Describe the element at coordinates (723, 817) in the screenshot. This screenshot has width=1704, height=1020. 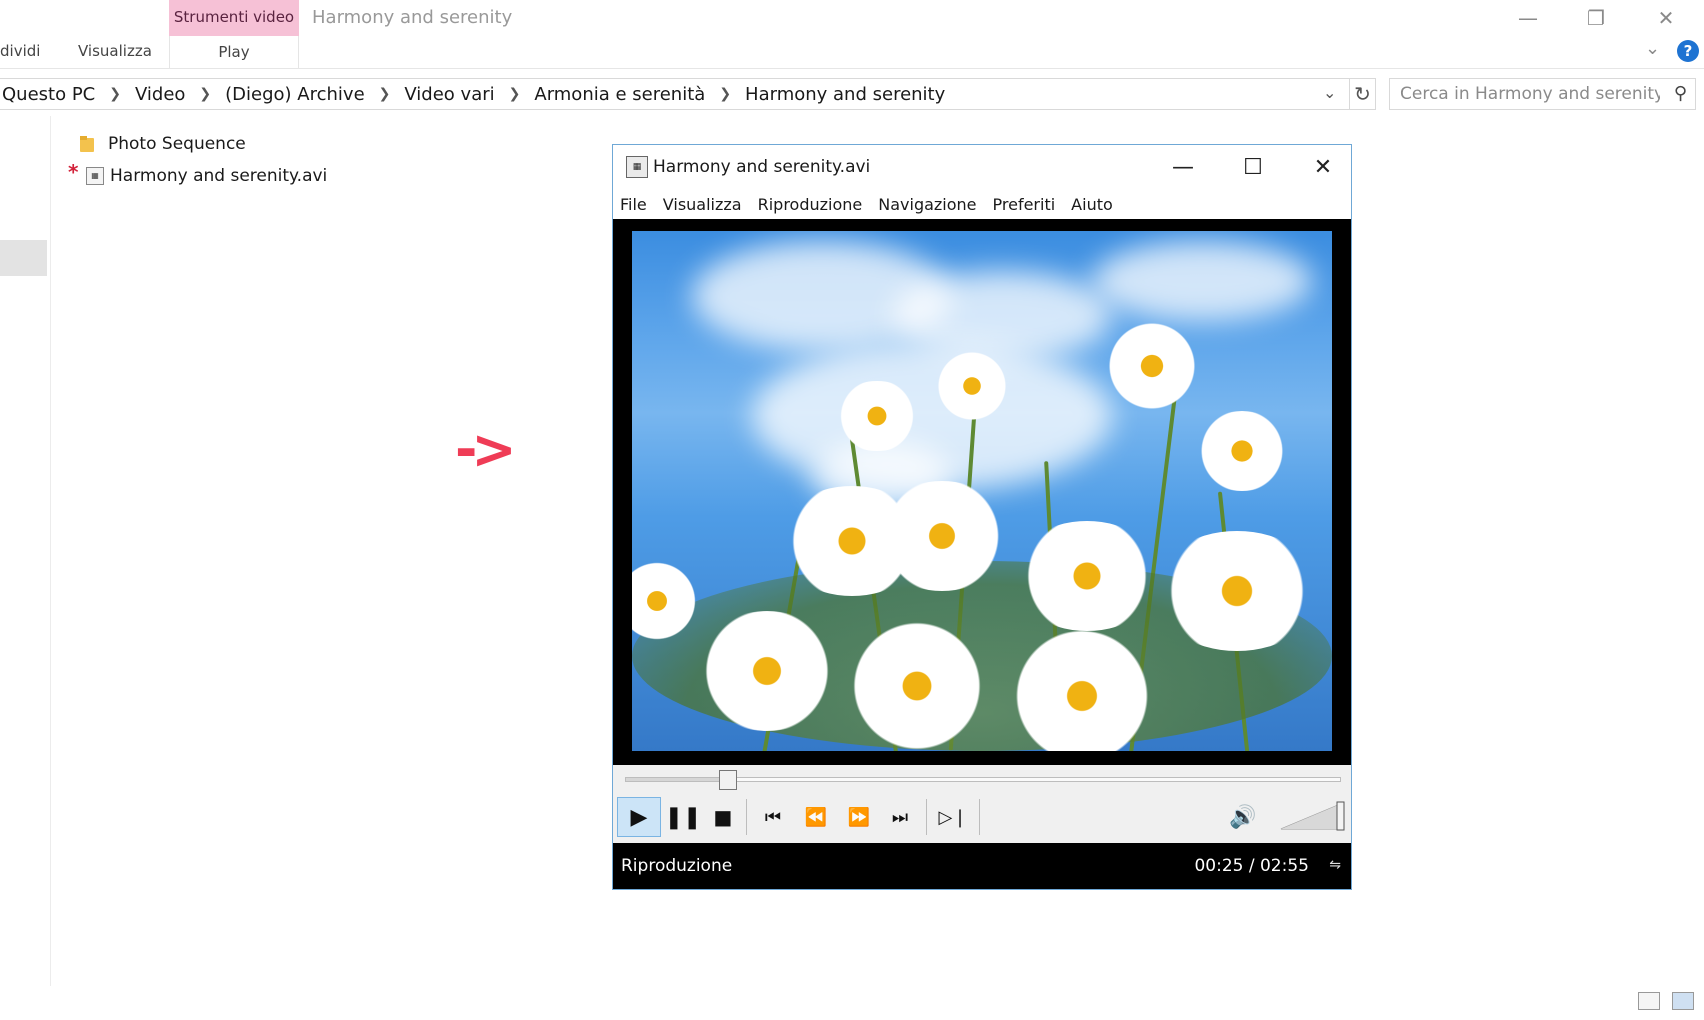
I see `stop-button: ■` at that location.